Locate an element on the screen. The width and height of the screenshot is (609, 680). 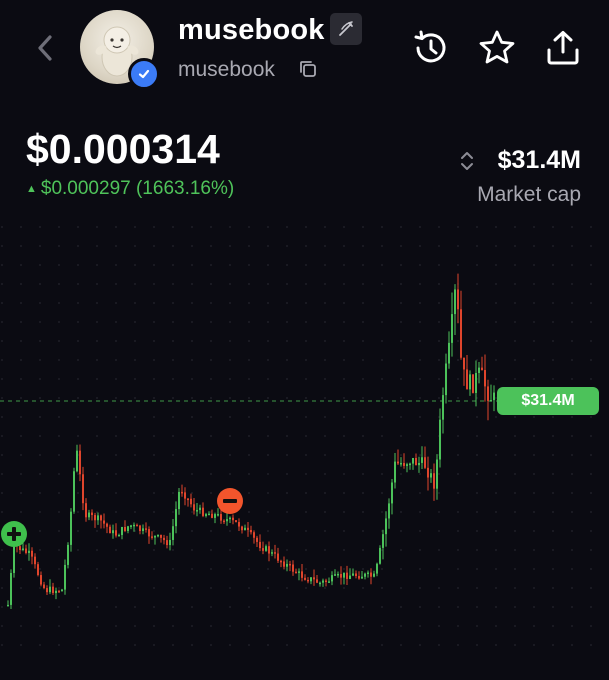
token-avatar is located at coordinates (120, 50).